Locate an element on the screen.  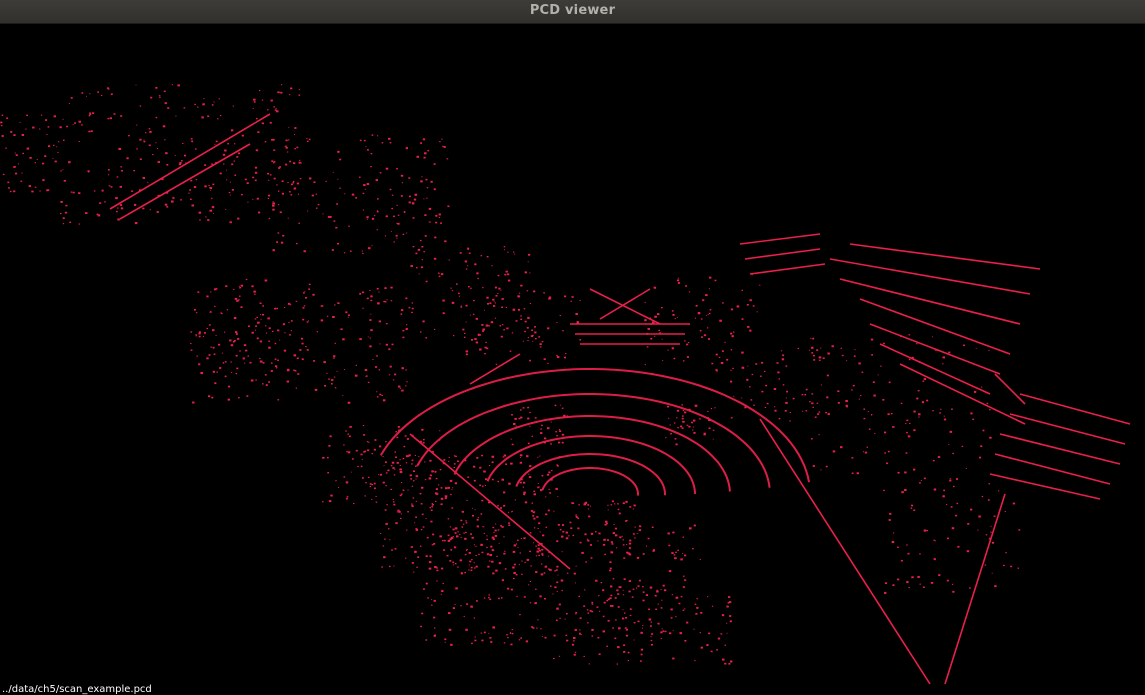
scan-line is located at coordinates (975, 589).